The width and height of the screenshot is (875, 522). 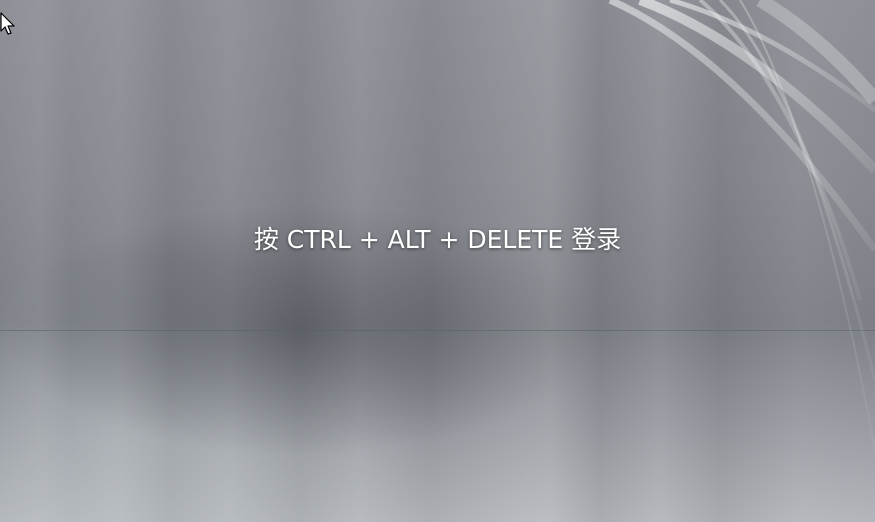 What do you see at coordinates (7, 23) in the screenshot?
I see `mouse-pointer-icon` at bounding box center [7, 23].